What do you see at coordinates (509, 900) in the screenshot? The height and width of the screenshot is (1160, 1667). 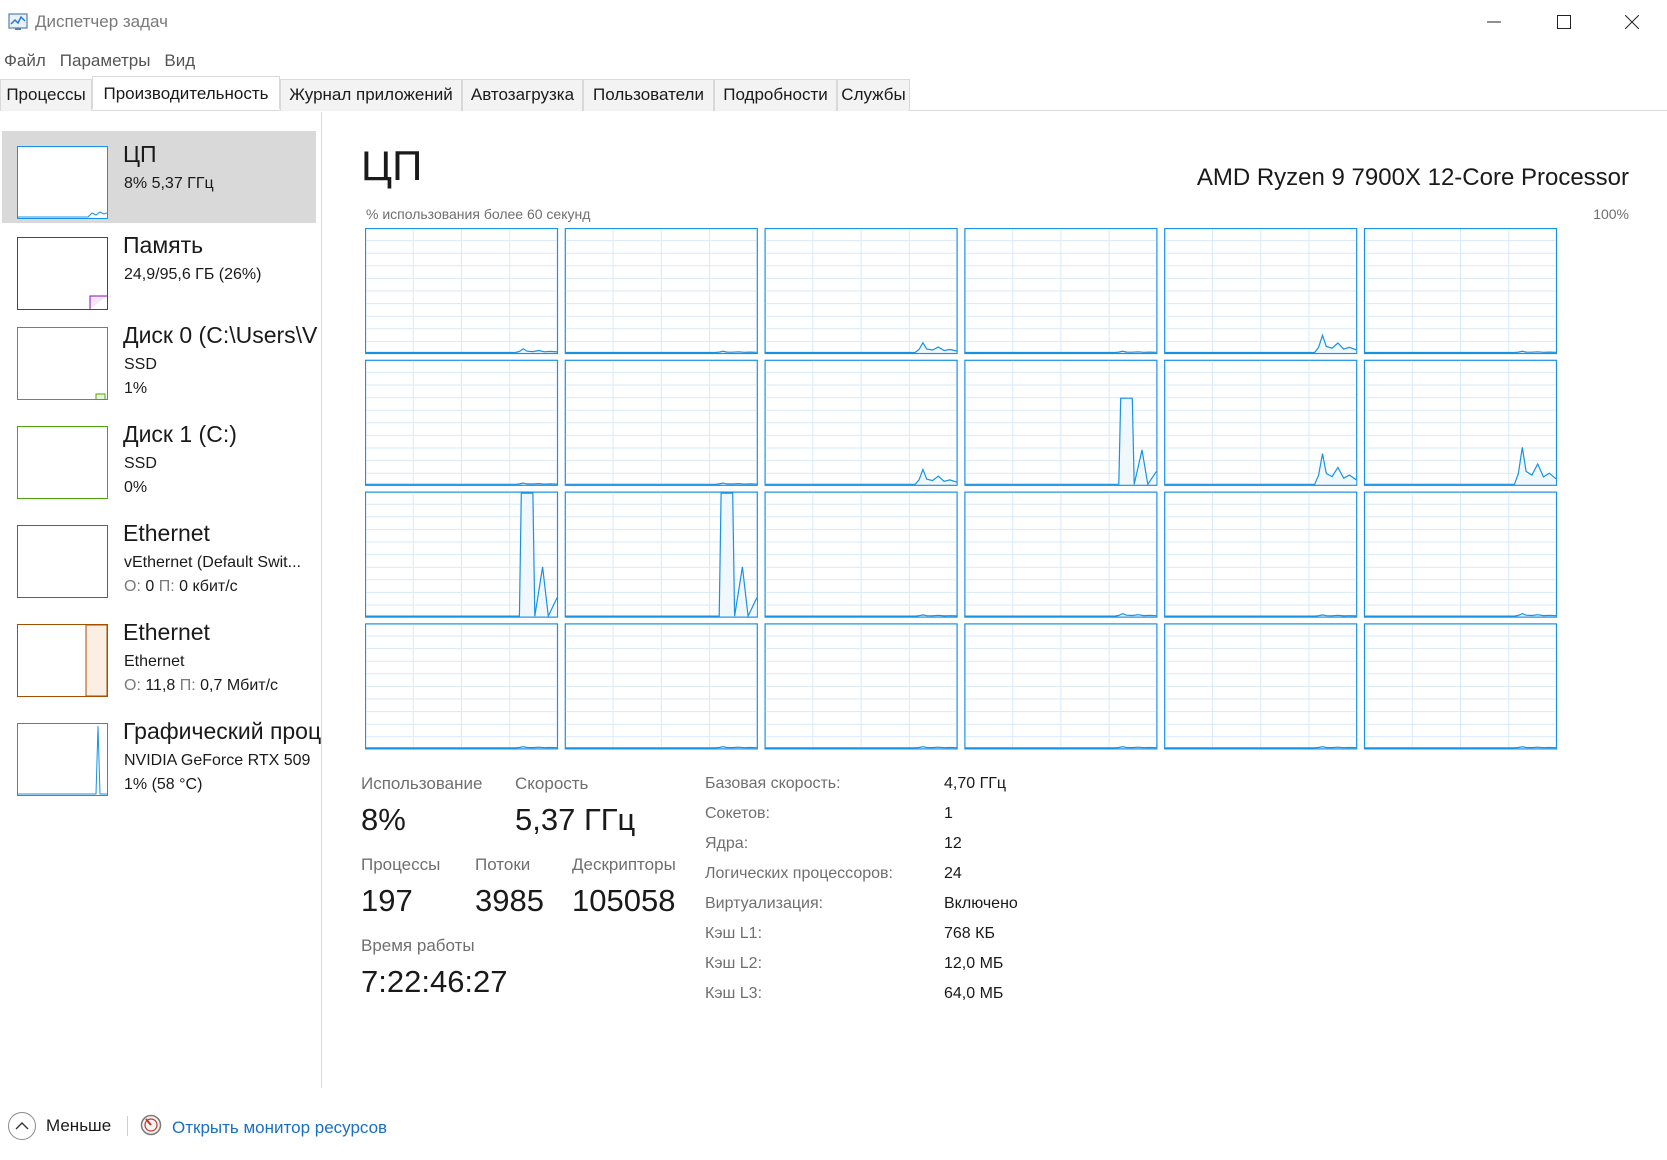 I see `threads-value: 3985` at bounding box center [509, 900].